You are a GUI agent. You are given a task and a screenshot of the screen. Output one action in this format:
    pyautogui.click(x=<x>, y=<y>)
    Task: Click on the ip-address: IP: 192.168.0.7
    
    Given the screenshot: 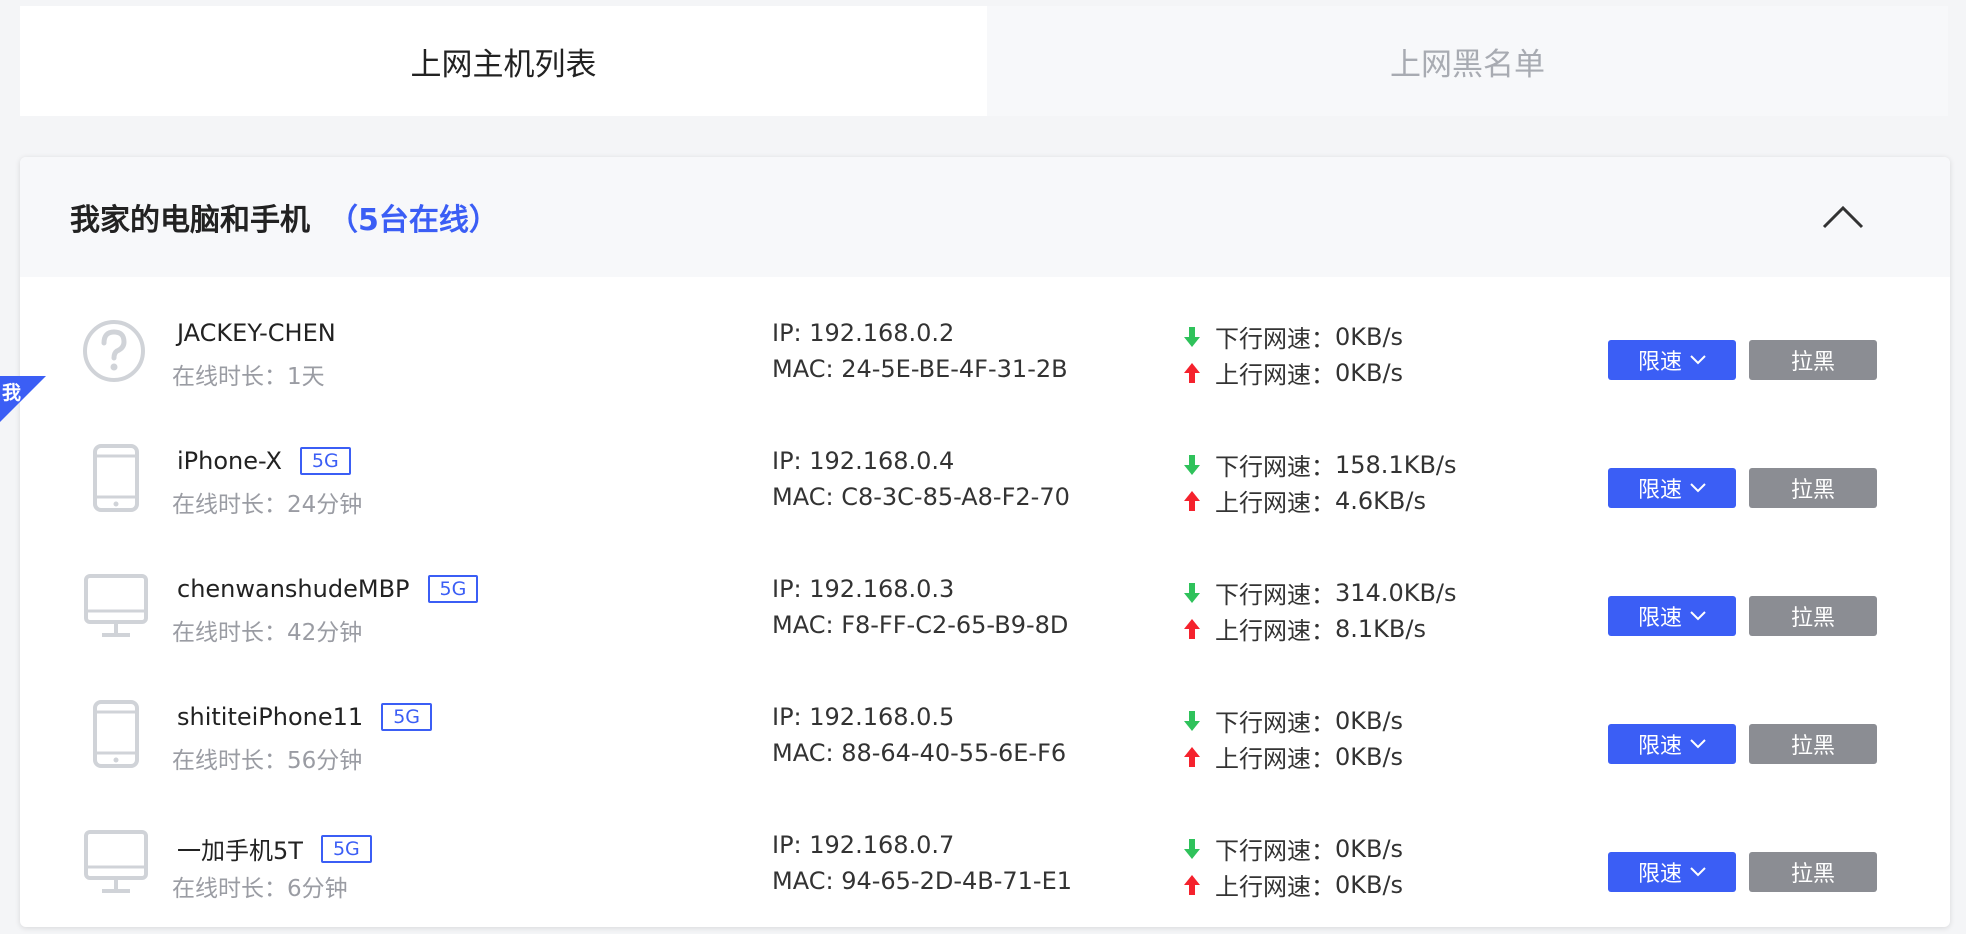 What is the action you would take?
    pyautogui.click(x=863, y=845)
    